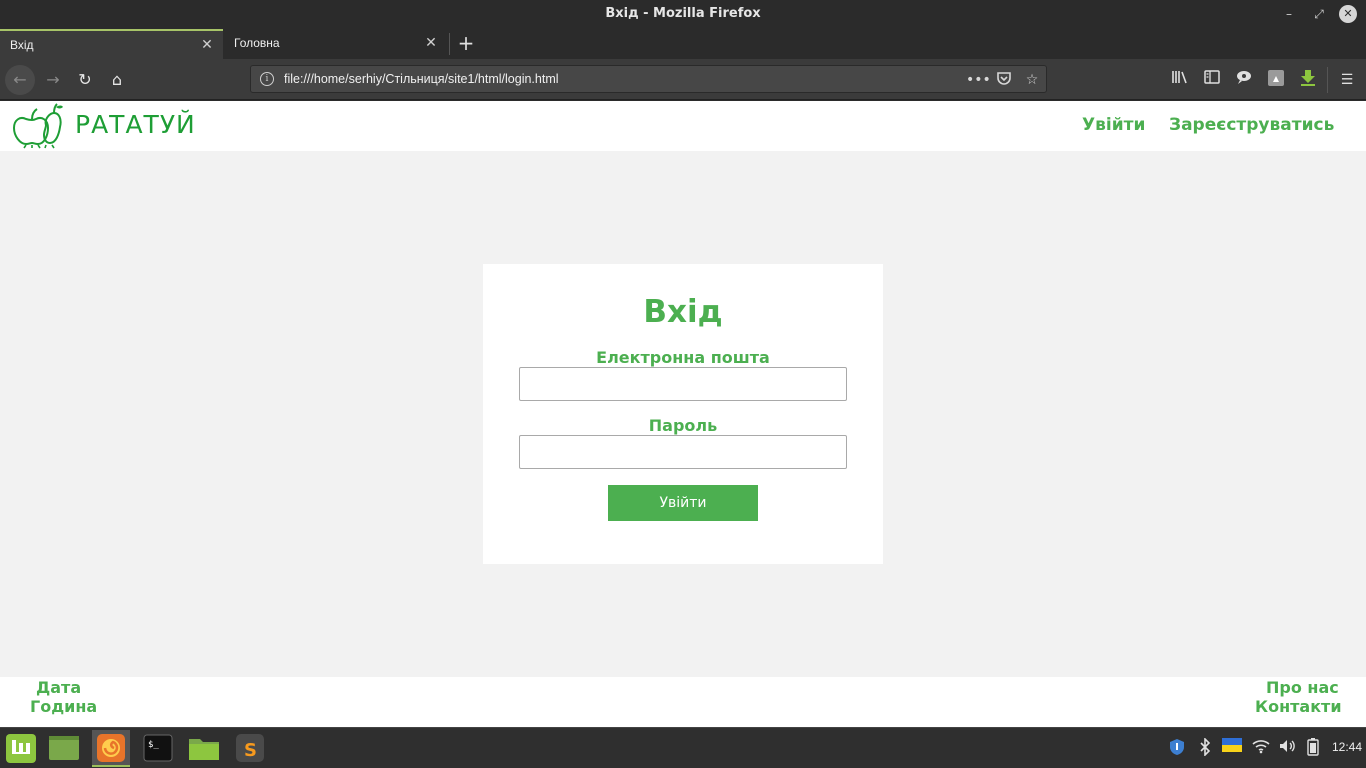  Describe the element at coordinates (1212, 80) in the screenshot. I see `sidebar-icon` at that location.